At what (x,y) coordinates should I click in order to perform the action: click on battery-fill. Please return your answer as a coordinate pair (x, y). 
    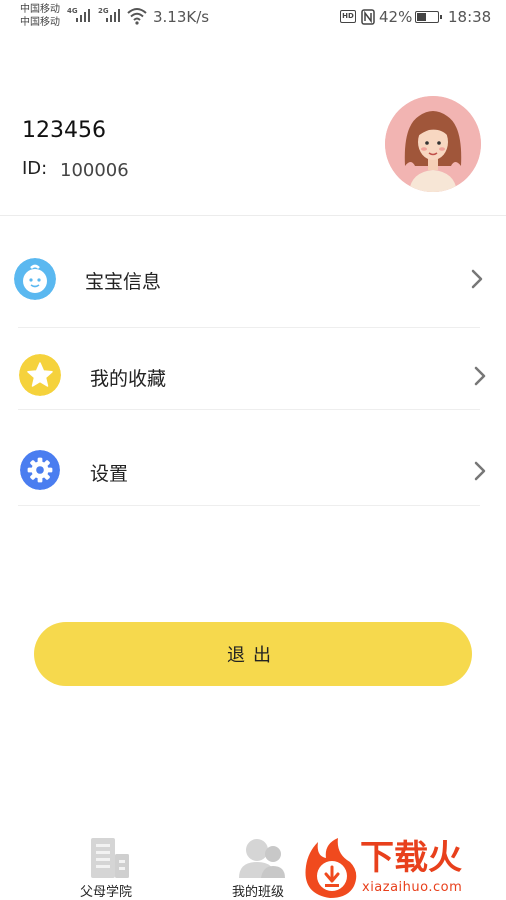
    Looking at the image, I should click on (422, 17).